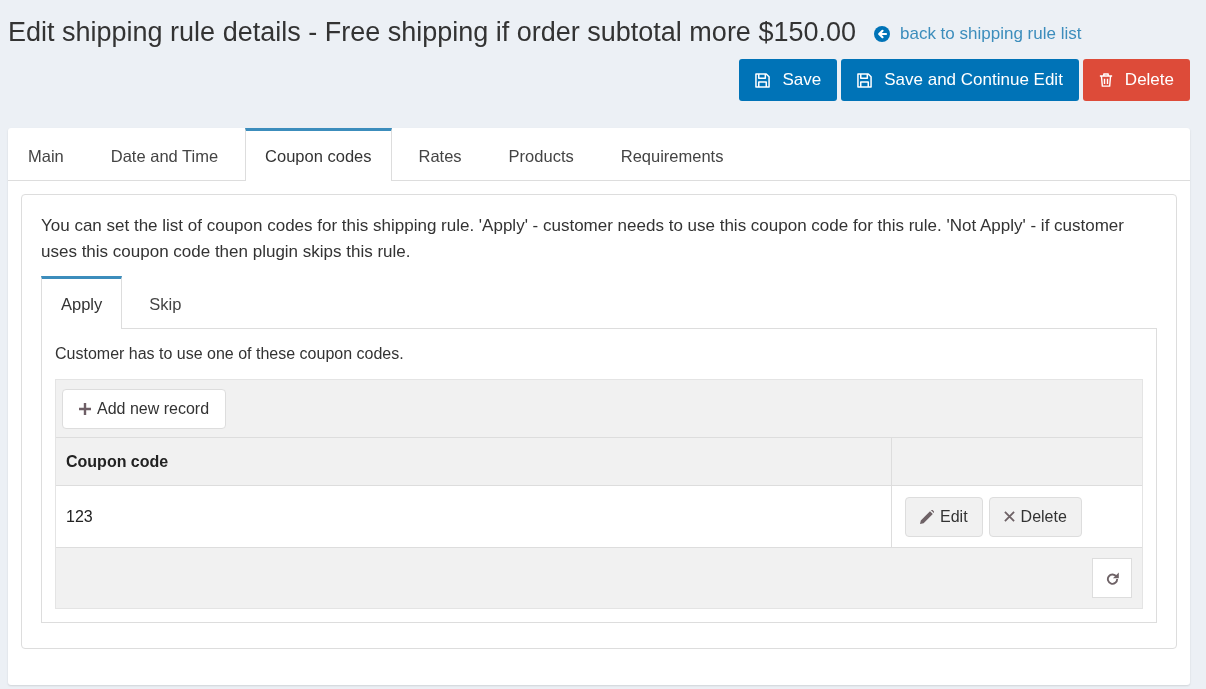  I want to click on column-header: Coupon code, so click(474, 461).